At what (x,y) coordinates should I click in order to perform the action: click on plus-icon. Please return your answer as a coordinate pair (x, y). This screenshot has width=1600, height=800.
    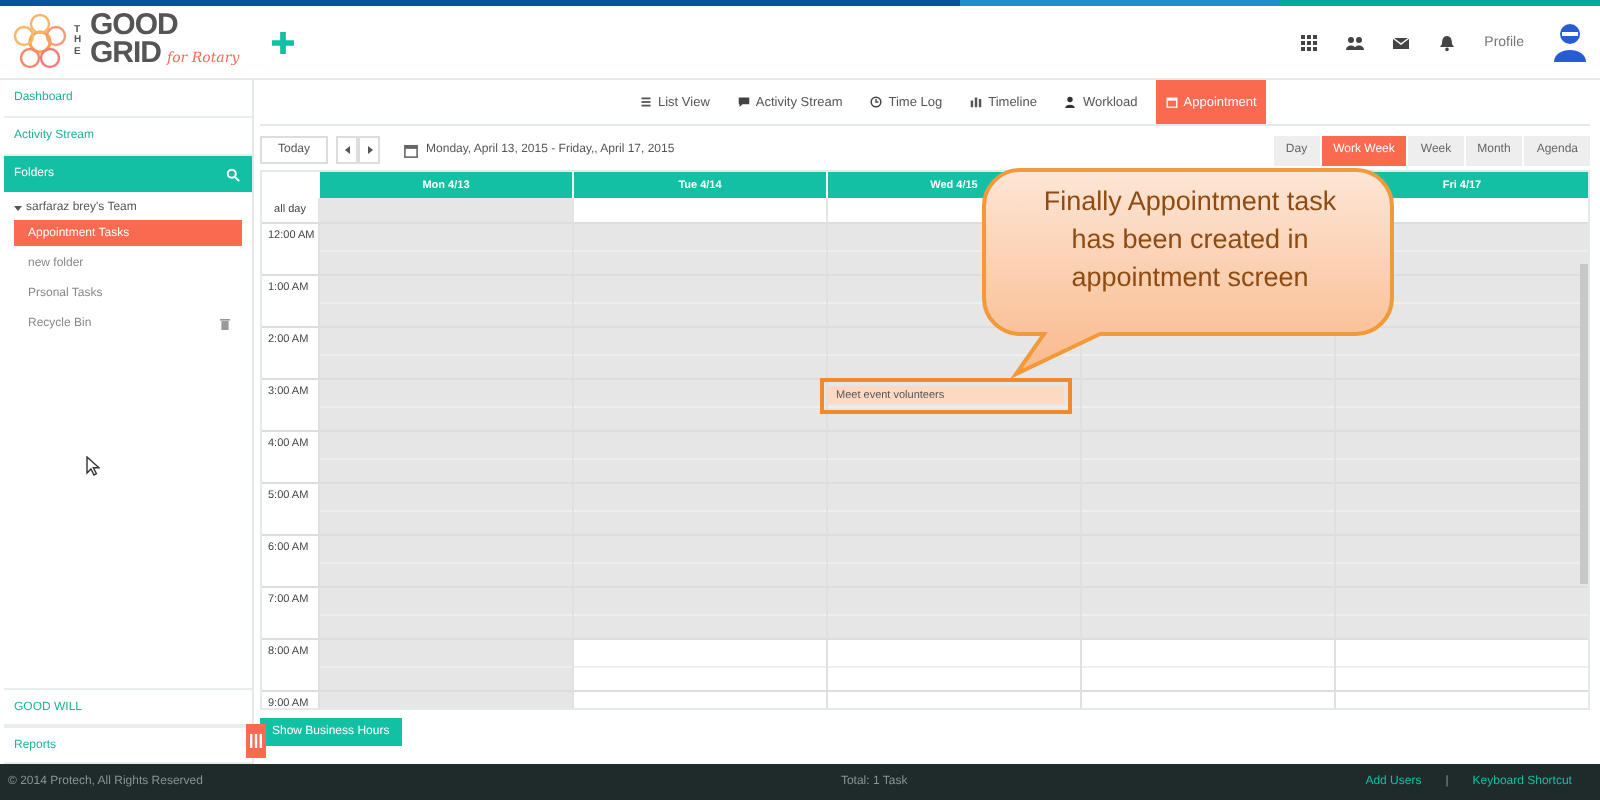
    Looking at the image, I should click on (282, 42).